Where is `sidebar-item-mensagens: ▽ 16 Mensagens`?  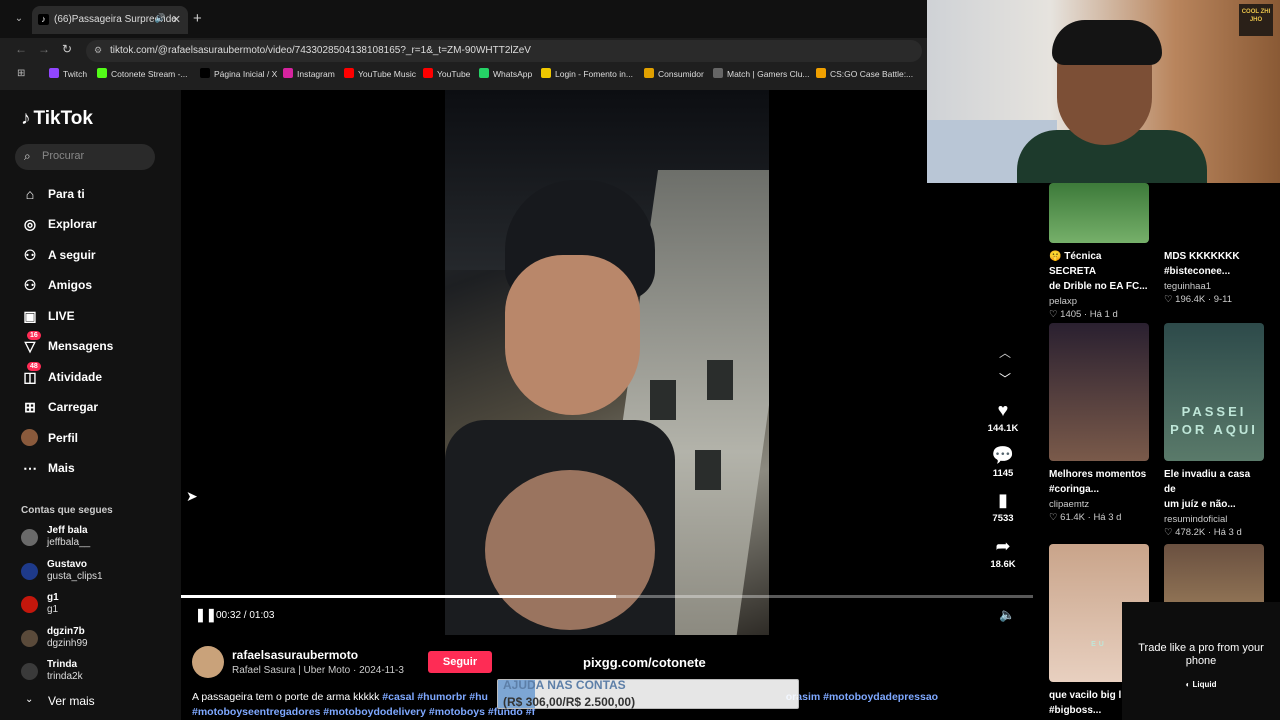 sidebar-item-mensagens: ▽ 16 Mensagens is located at coordinates (96, 344).